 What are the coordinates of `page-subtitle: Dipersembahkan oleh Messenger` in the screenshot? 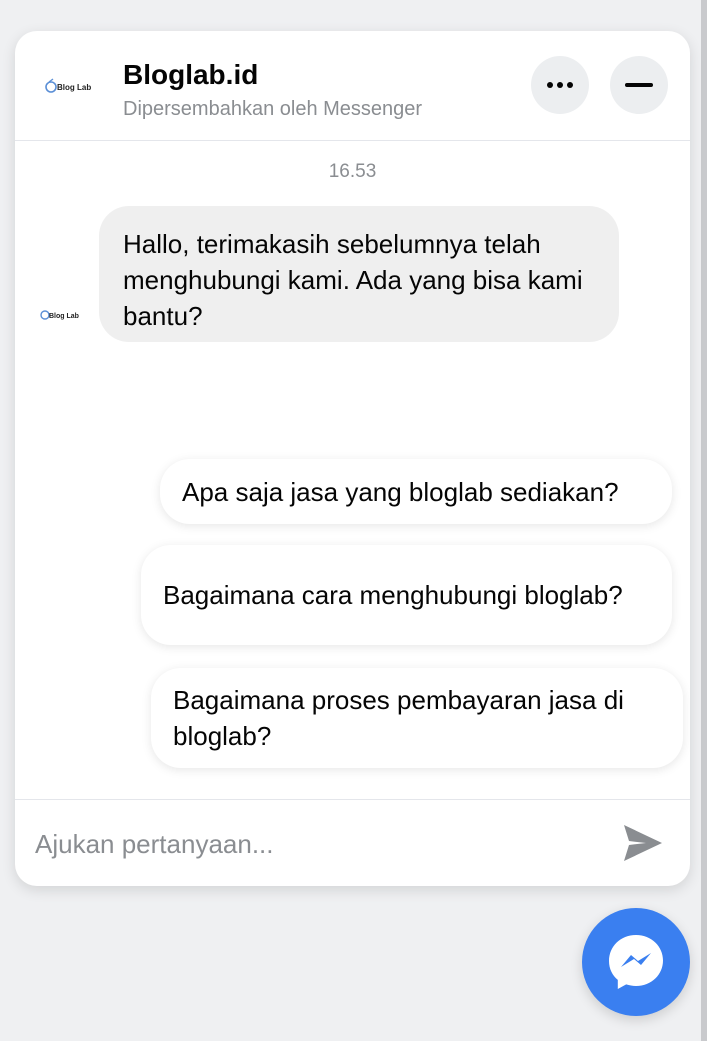 It's located at (273, 109).